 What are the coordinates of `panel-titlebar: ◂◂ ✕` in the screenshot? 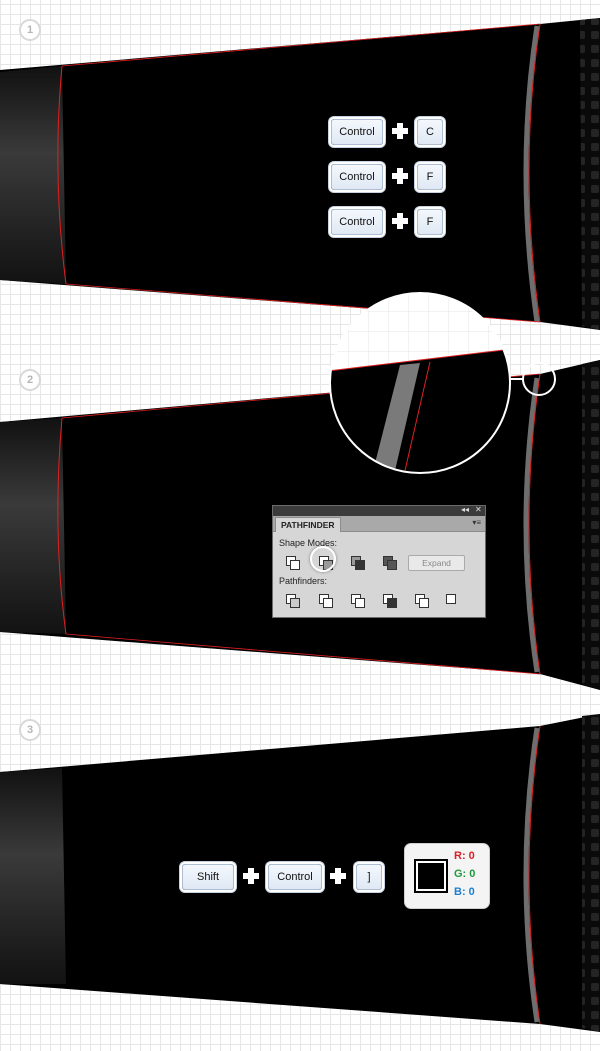 It's located at (379, 510).